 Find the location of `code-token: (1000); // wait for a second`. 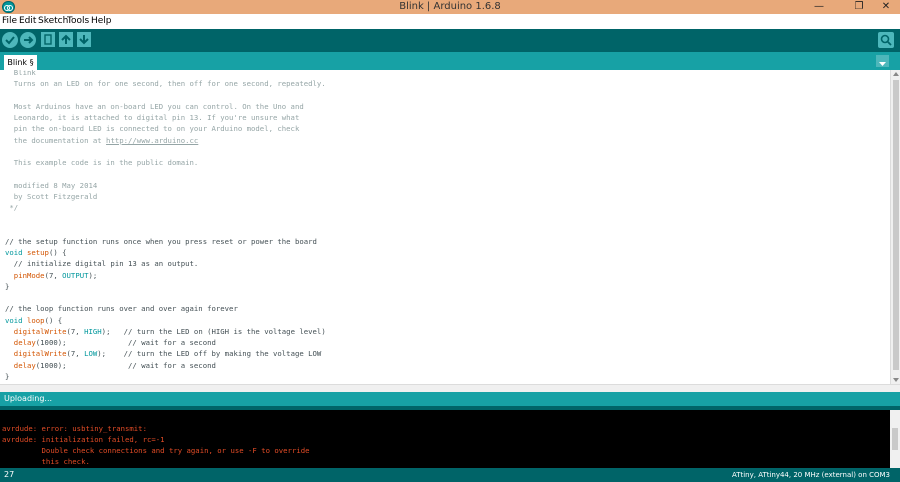

code-token: (1000); // wait for a second is located at coordinates (125, 342).